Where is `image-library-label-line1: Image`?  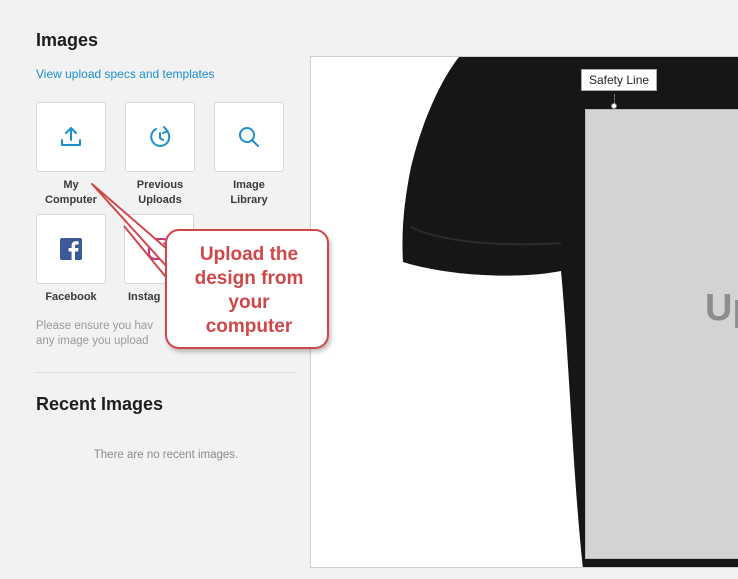
image-library-label-line1: Image is located at coordinates (249, 185).